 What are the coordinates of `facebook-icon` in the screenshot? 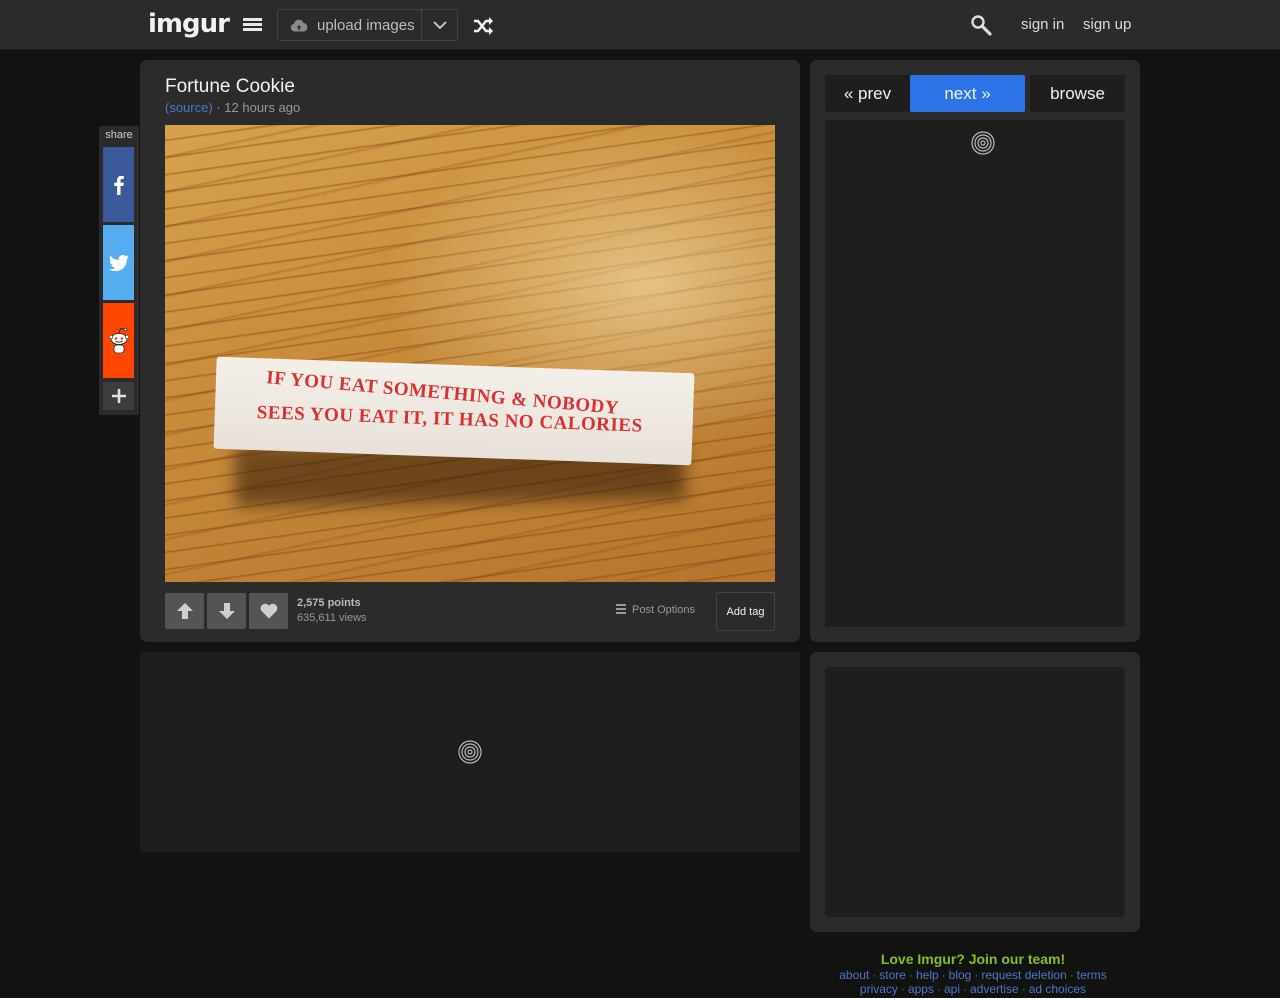 It's located at (118, 185).